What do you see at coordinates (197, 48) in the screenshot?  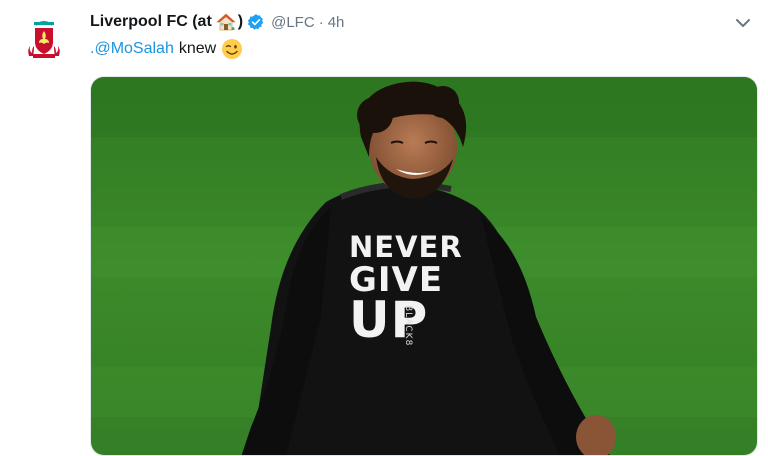 I see `tweet-text-body: knew` at bounding box center [197, 48].